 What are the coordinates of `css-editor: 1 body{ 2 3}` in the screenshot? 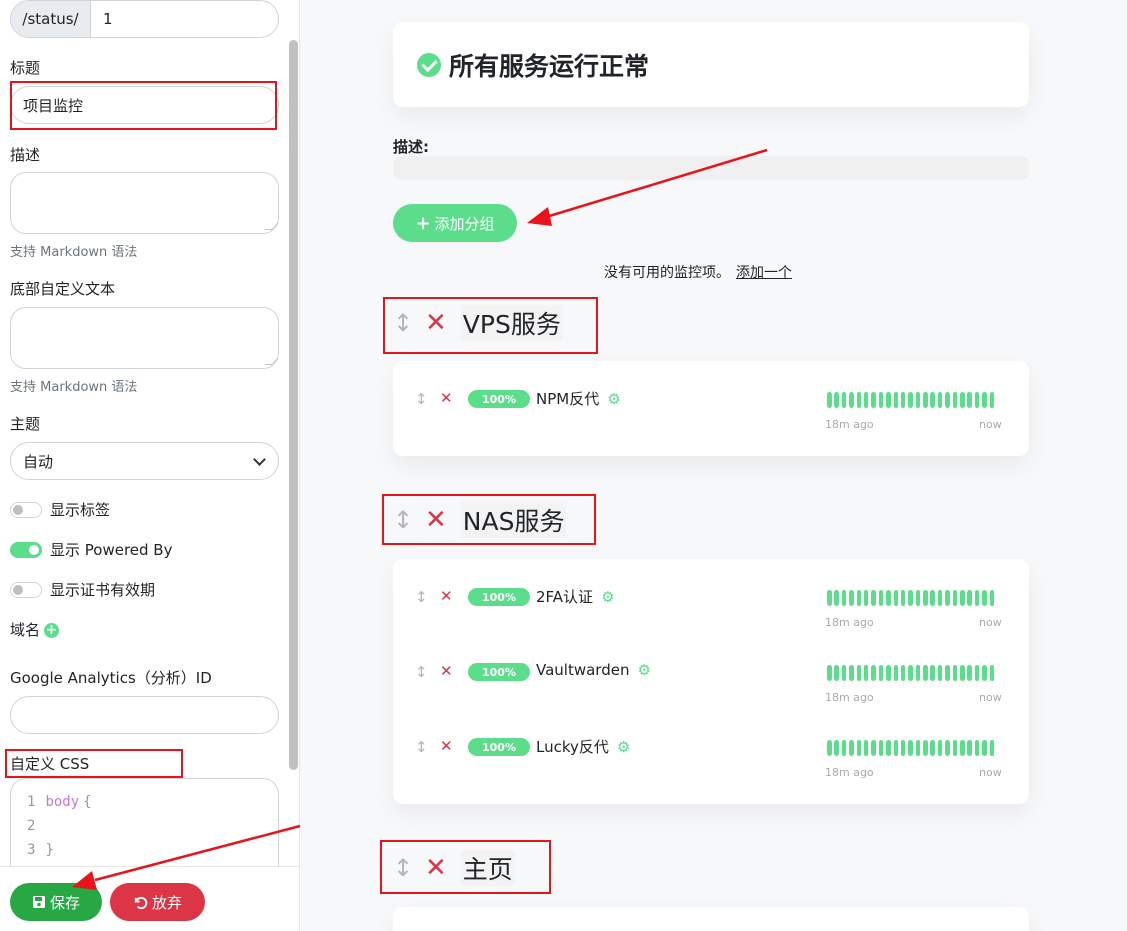 It's located at (144, 823).